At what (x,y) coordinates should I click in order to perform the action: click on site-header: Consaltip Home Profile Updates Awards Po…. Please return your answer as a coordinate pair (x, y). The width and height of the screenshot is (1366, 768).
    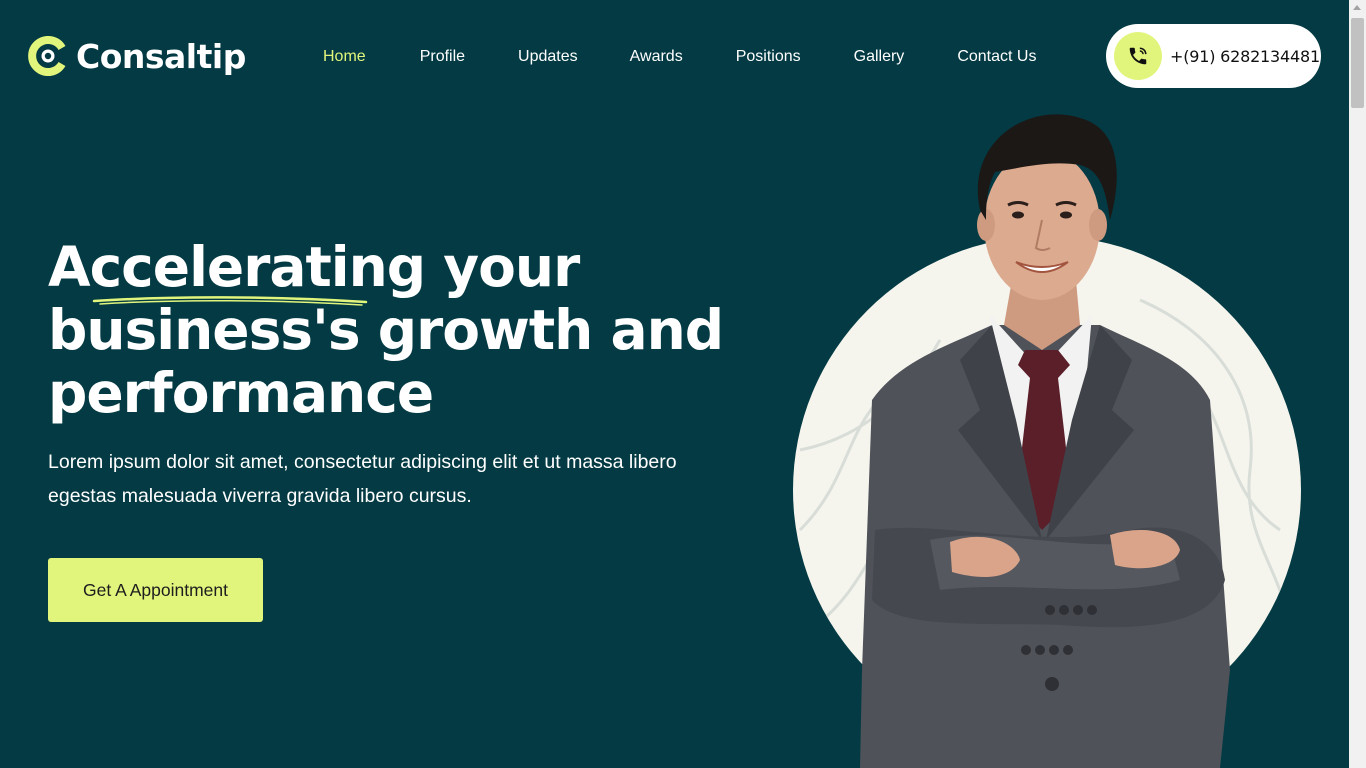
    Looking at the image, I should click on (674, 56).